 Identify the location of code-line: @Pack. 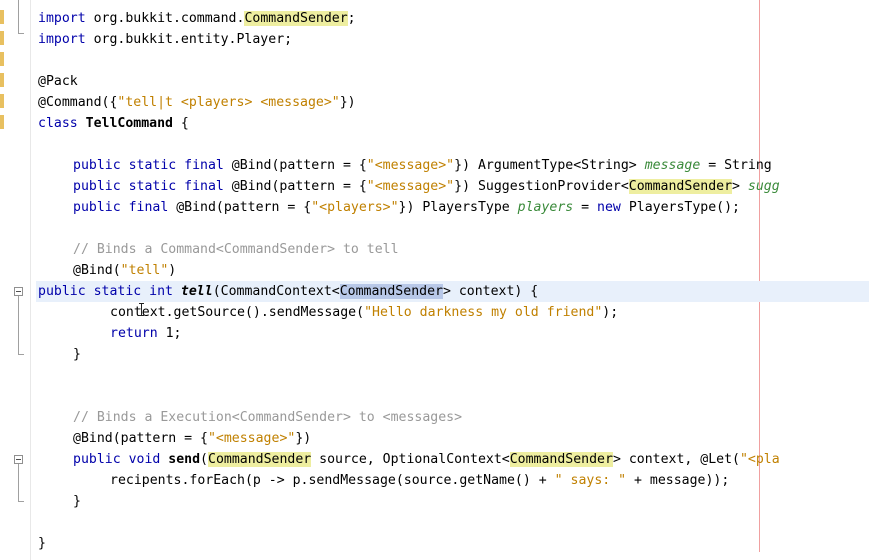
(453, 81).